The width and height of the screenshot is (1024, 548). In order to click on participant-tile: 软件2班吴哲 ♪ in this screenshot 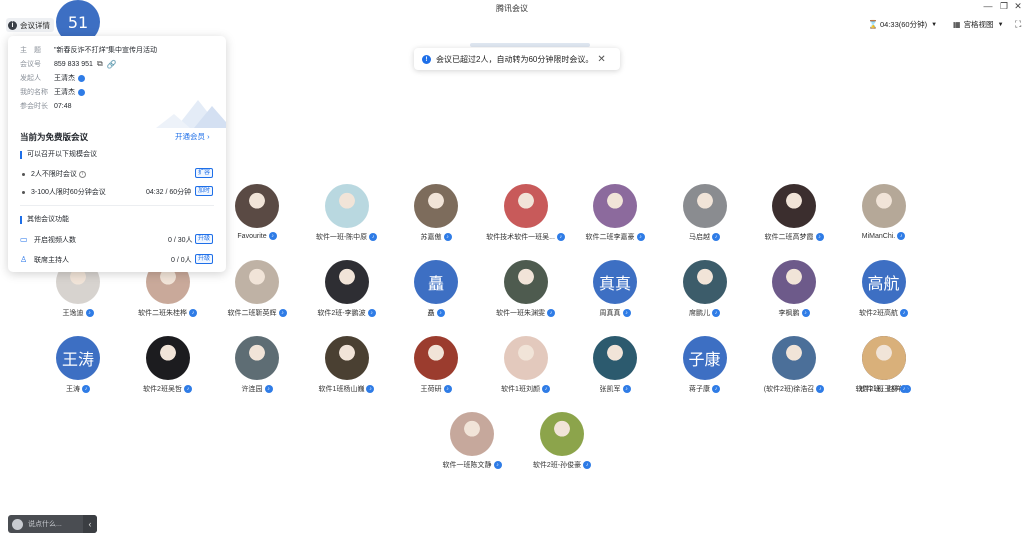, I will do `click(168, 374)`.